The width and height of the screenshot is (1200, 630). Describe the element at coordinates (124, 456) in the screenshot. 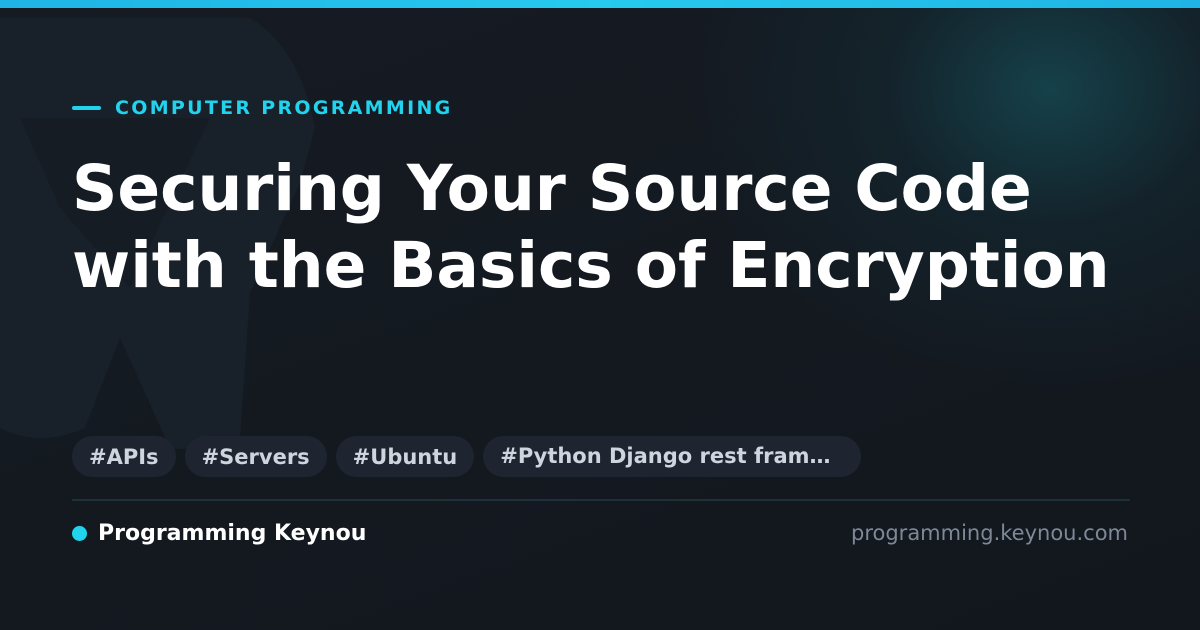

I see `tag-chip: #APIs` at that location.